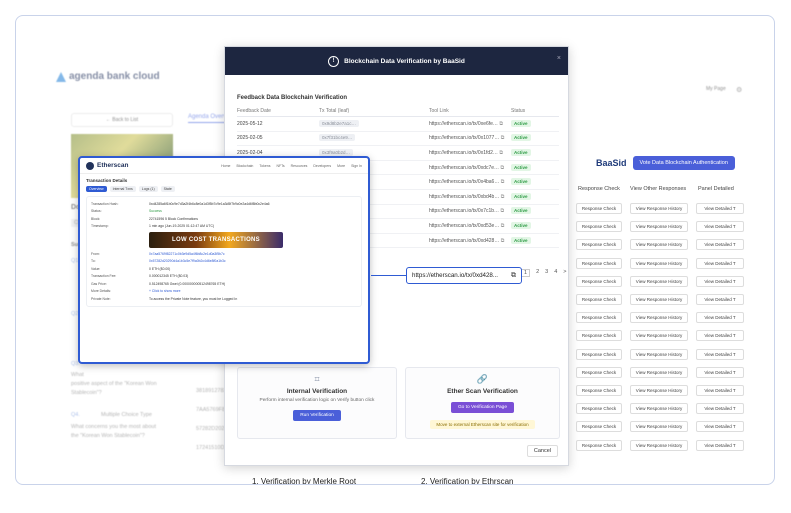 The image size is (791, 513). Describe the element at coordinates (526, 273) in the screenshot. I see `page-1: 1` at that location.